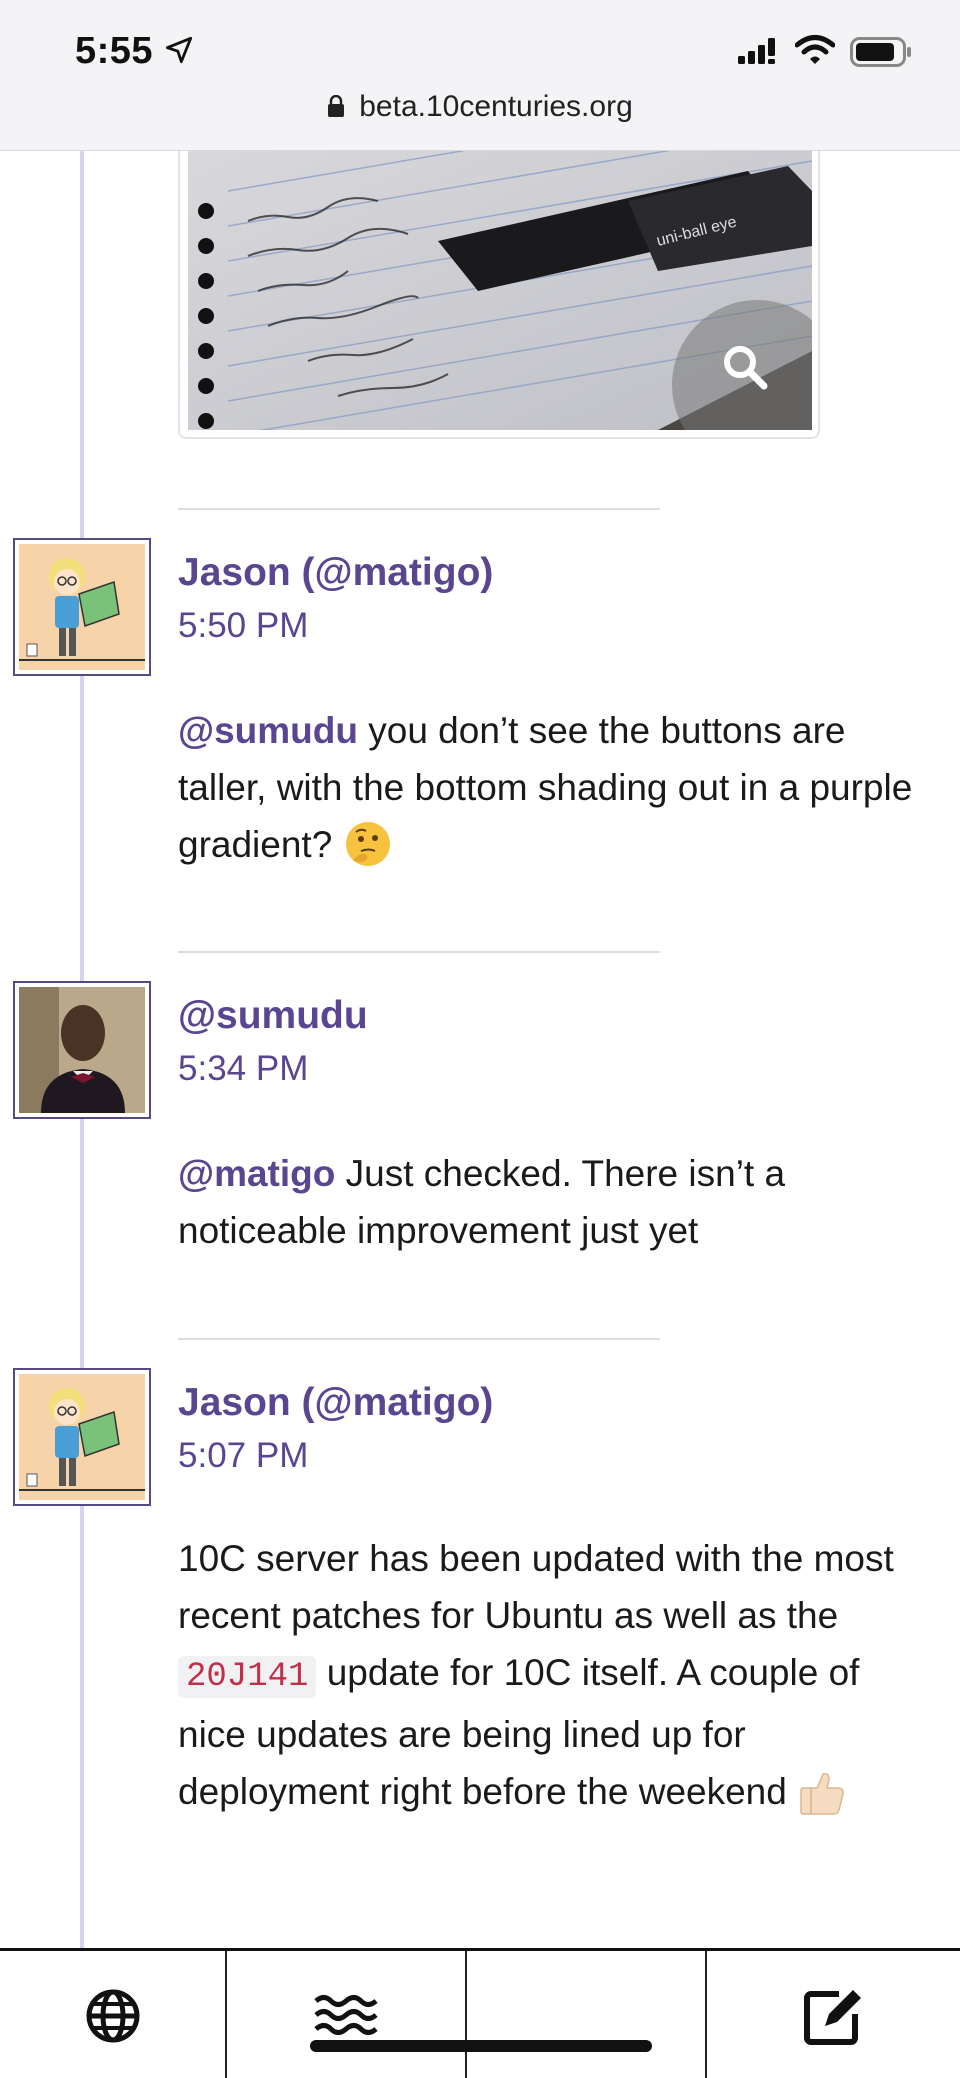 This screenshot has height=2078, width=960. I want to click on address-bar: beta.10centuries.org, so click(480, 107).